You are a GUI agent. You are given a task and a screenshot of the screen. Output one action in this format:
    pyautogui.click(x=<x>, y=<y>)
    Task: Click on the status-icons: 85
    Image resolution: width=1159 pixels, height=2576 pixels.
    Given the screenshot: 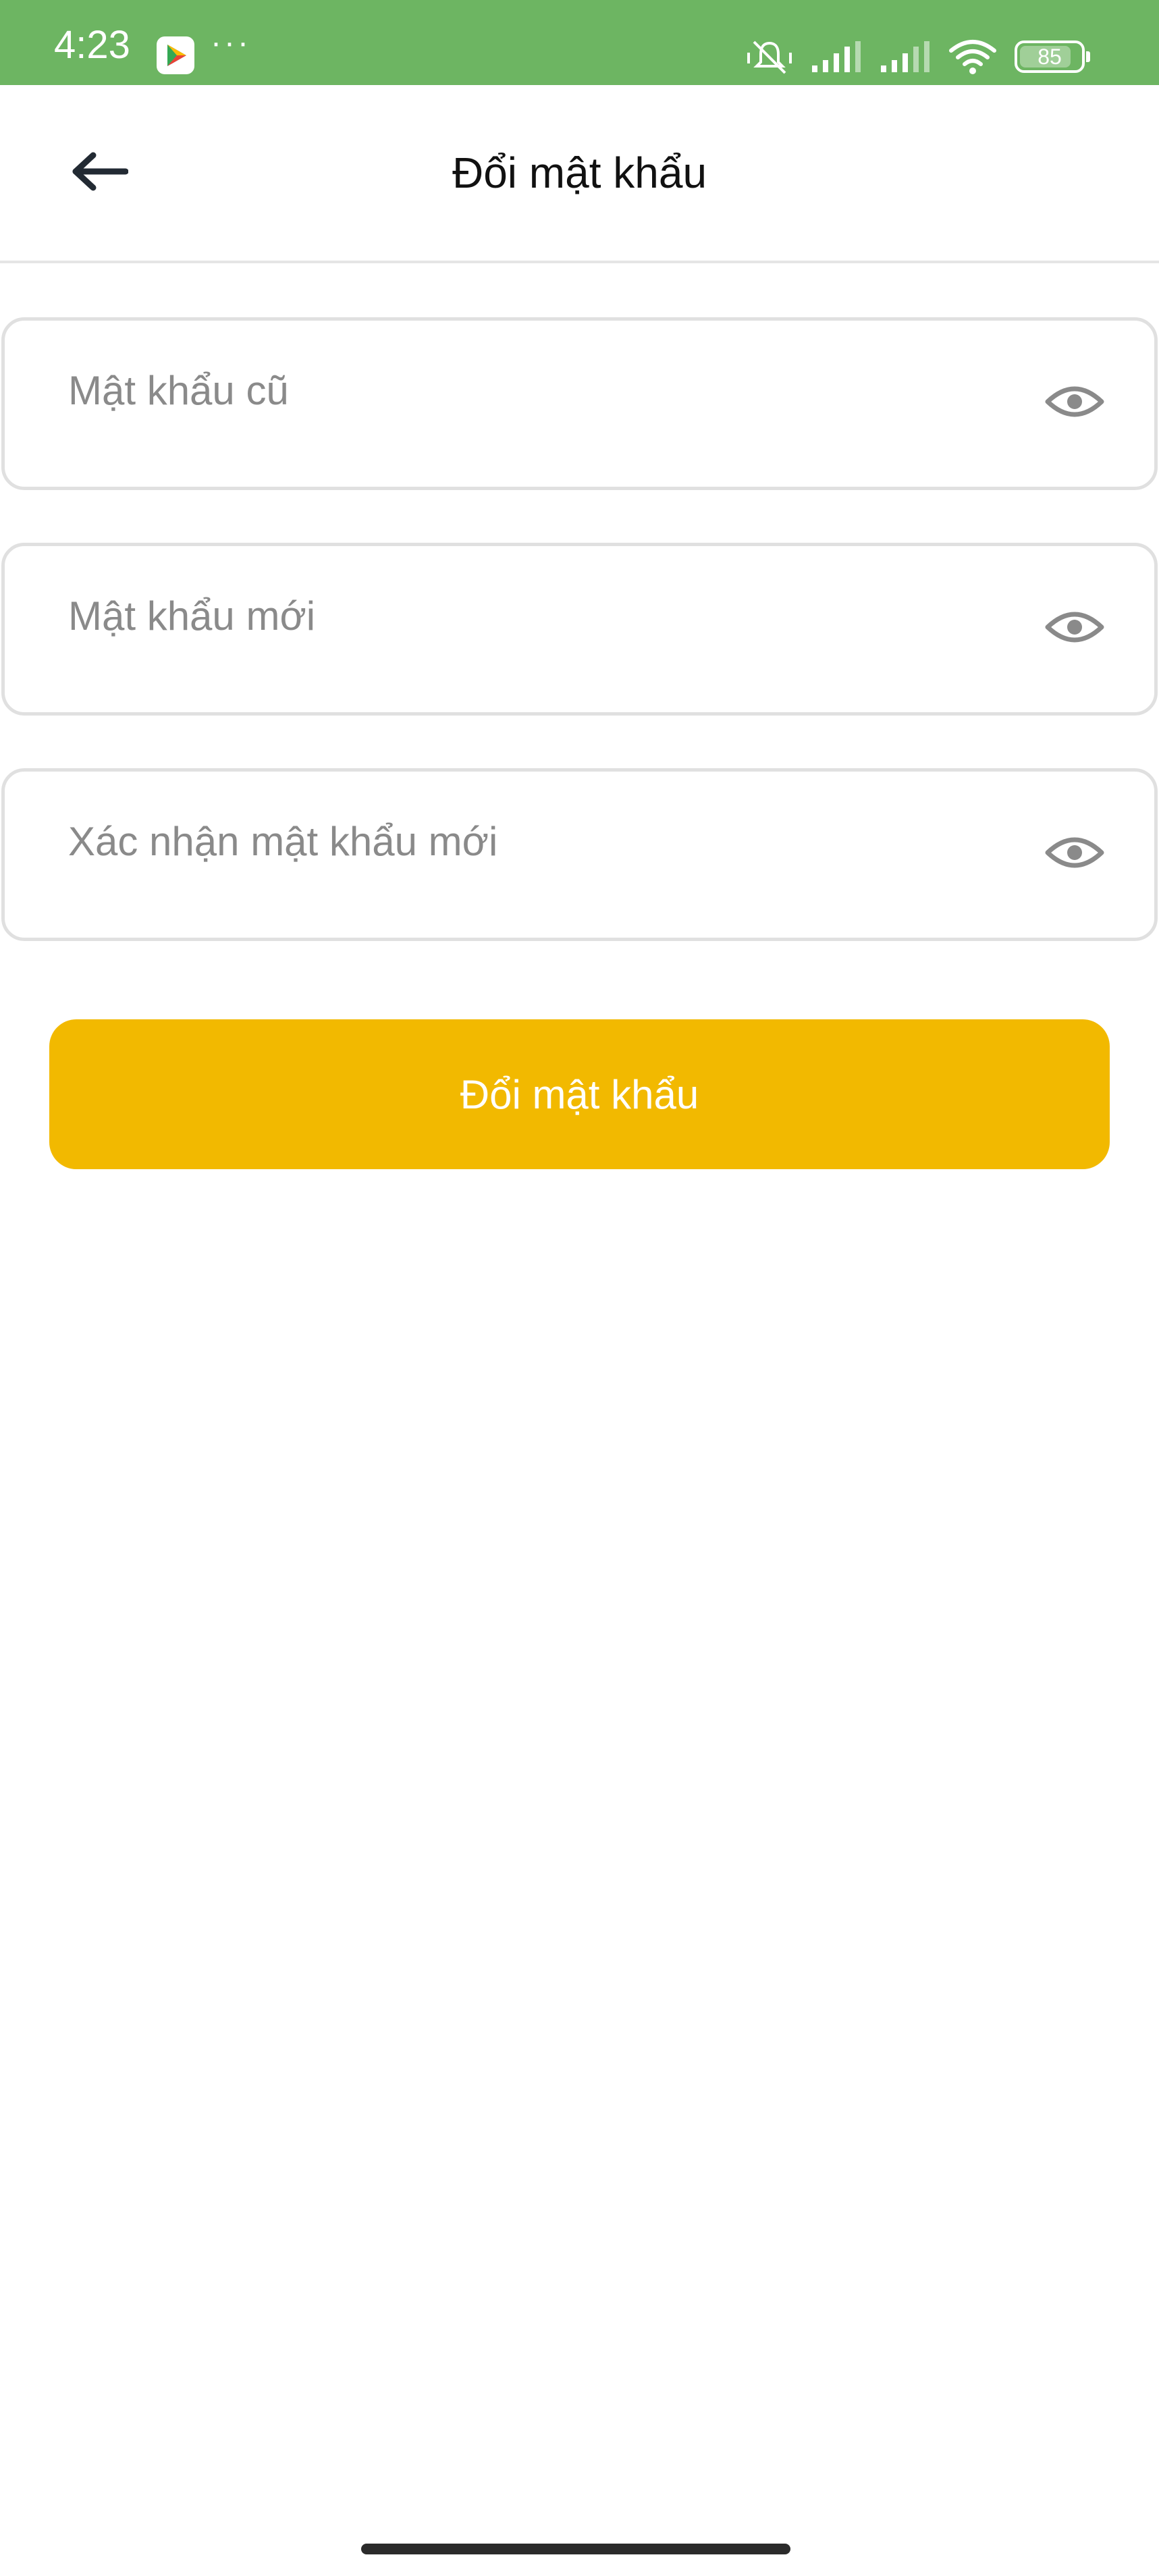 What is the action you would take?
    pyautogui.click(x=918, y=57)
    